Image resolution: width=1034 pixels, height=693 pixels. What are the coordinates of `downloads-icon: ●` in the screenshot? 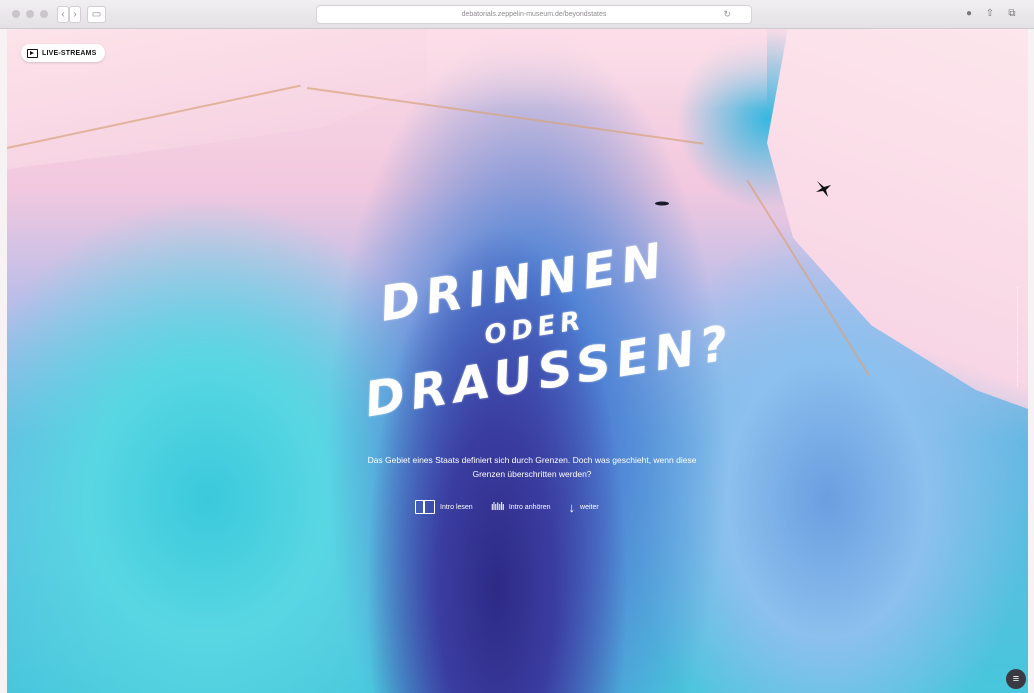 It's located at (969, 13).